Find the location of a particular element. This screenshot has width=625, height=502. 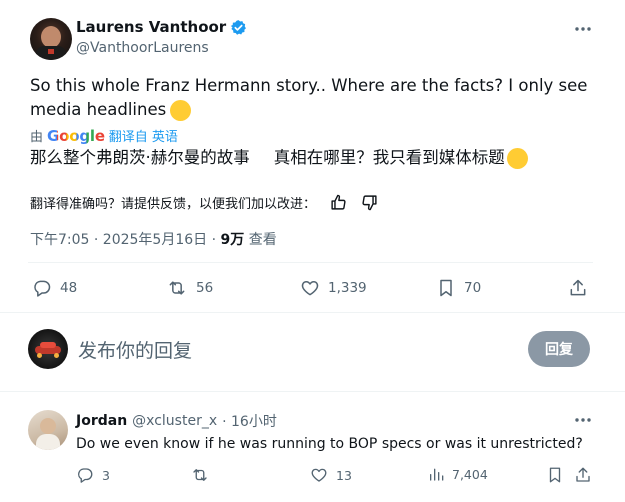

tweet-action-bar: 48 56 1,339 70 is located at coordinates (312, 289).